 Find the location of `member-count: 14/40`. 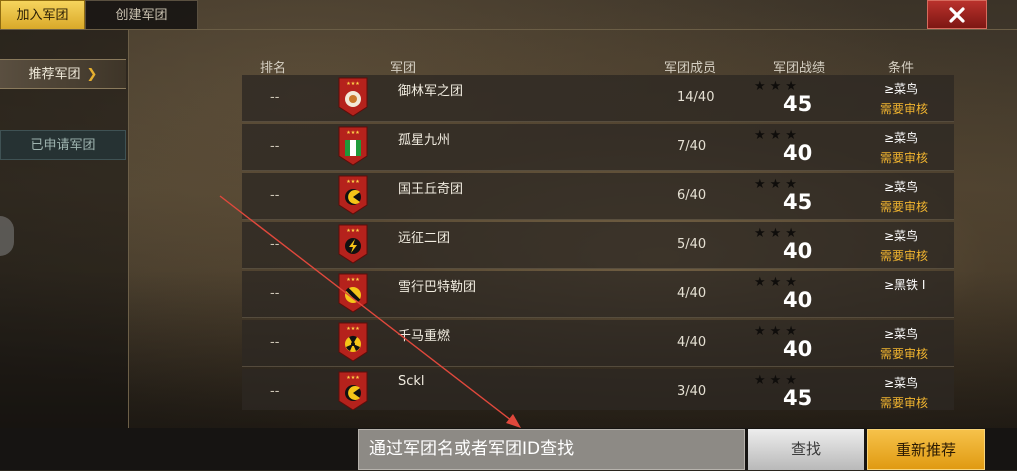

member-count: 14/40 is located at coordinates (696, 97).